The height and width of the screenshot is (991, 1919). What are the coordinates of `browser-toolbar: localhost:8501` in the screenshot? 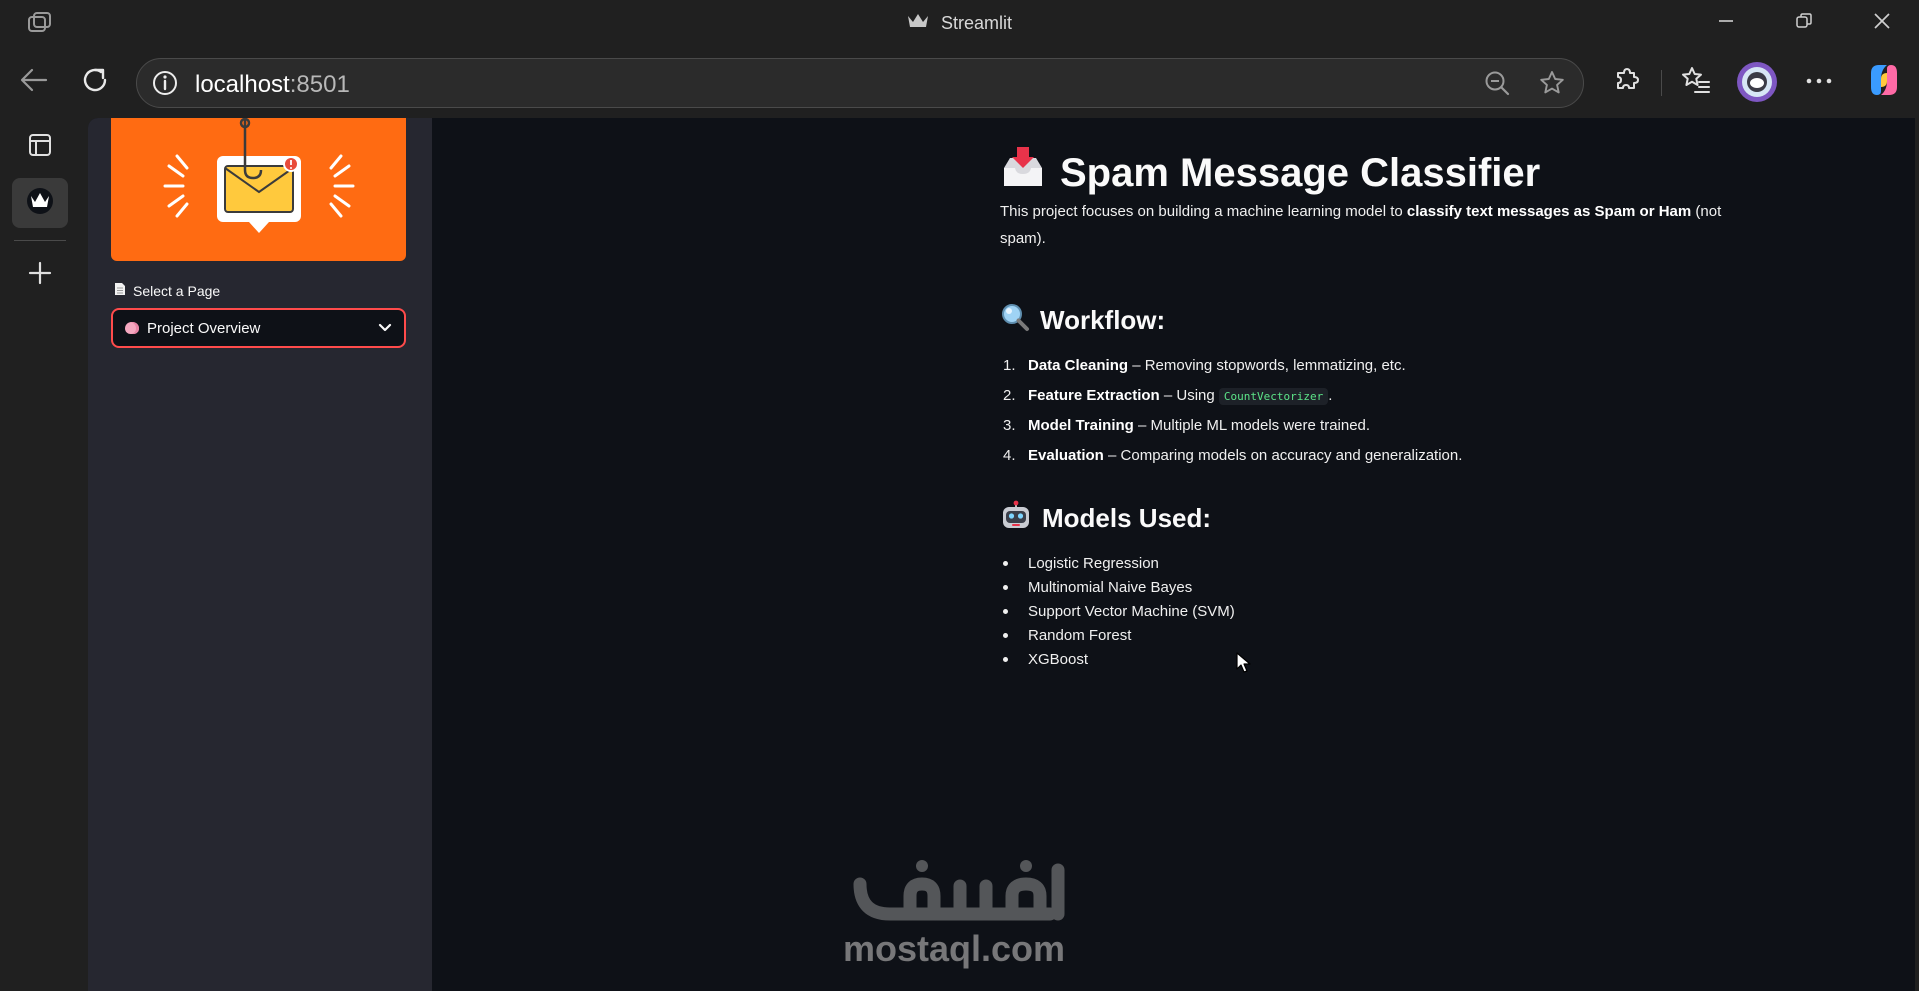 It's located at (959, 82).